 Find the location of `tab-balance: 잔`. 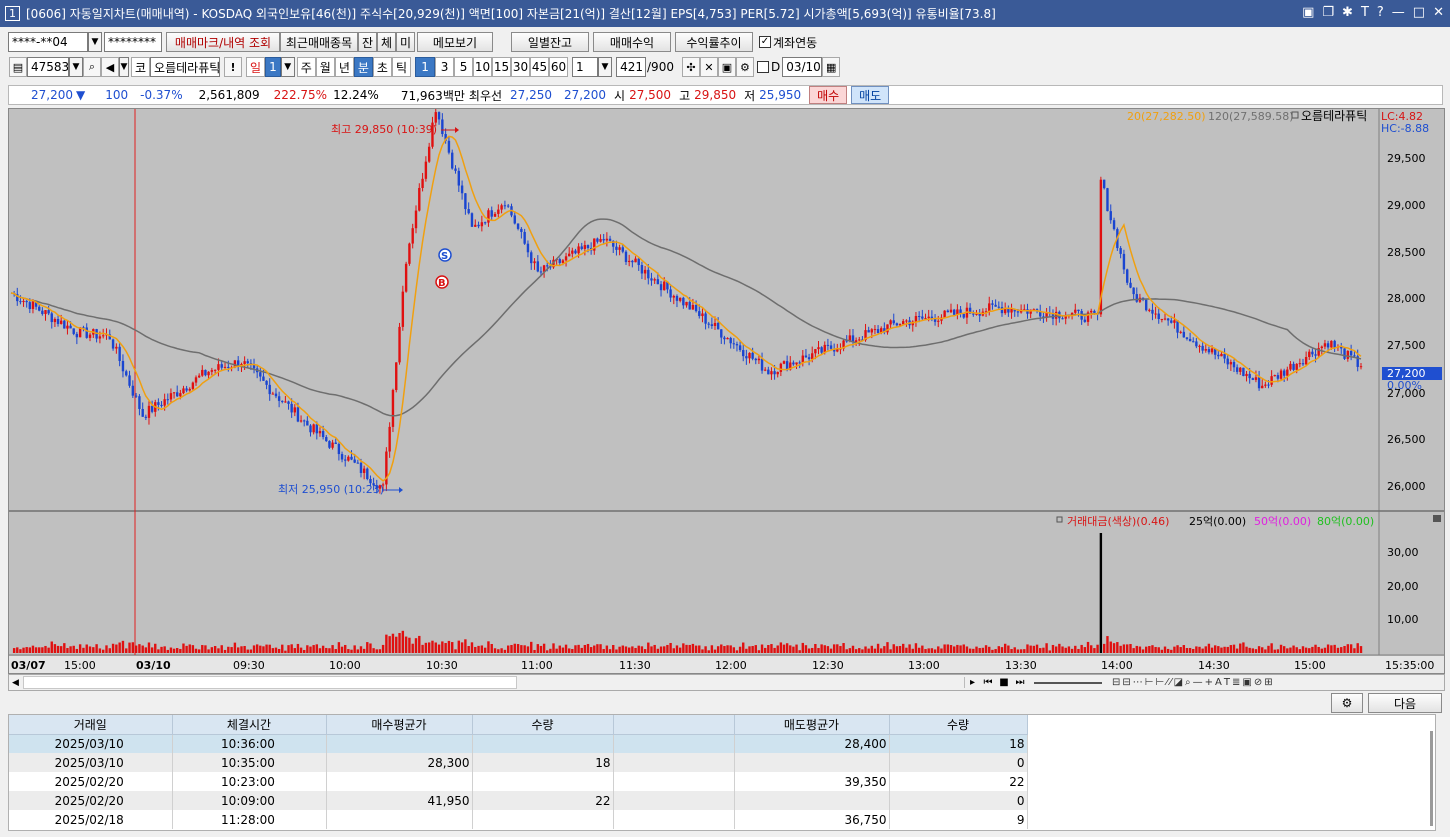

tab-balance: 잔 is located at coordinates (367, 42).